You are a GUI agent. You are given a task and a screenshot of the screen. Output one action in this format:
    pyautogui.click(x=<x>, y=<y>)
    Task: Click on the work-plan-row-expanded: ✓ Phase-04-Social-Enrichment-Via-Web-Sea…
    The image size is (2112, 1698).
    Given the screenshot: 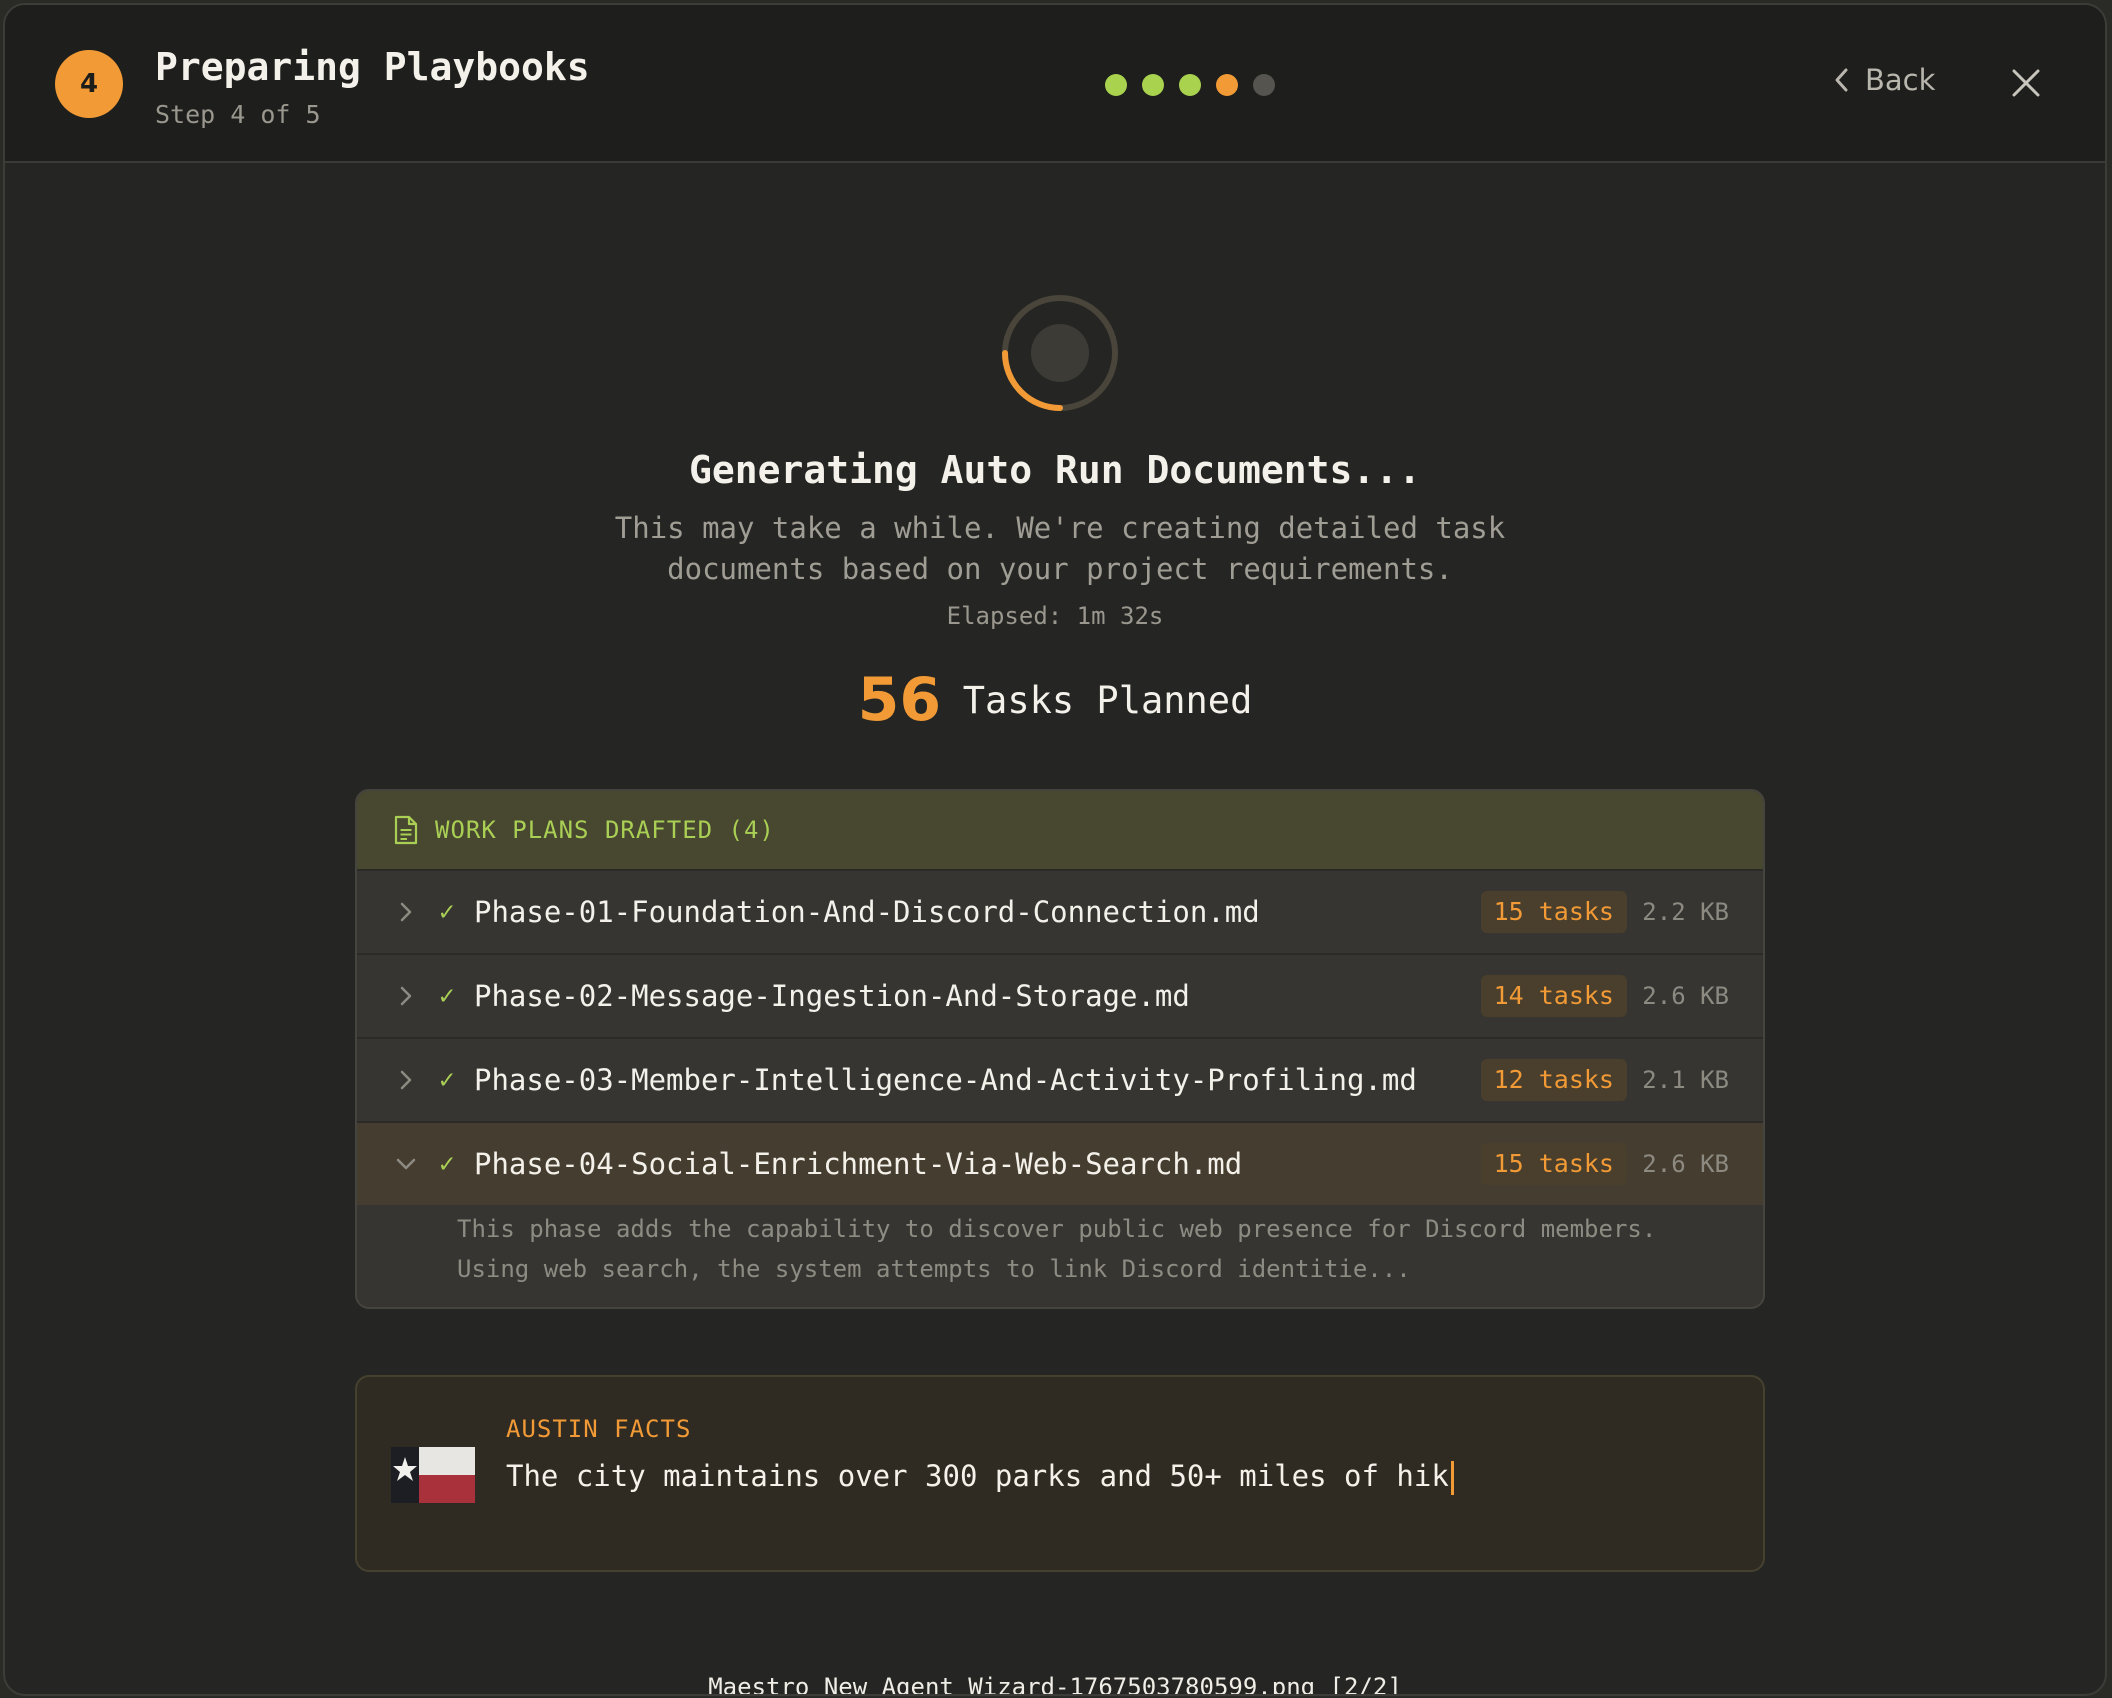 What is the action you would take?
    pyautogui.click(x=1060, y=1163)
    